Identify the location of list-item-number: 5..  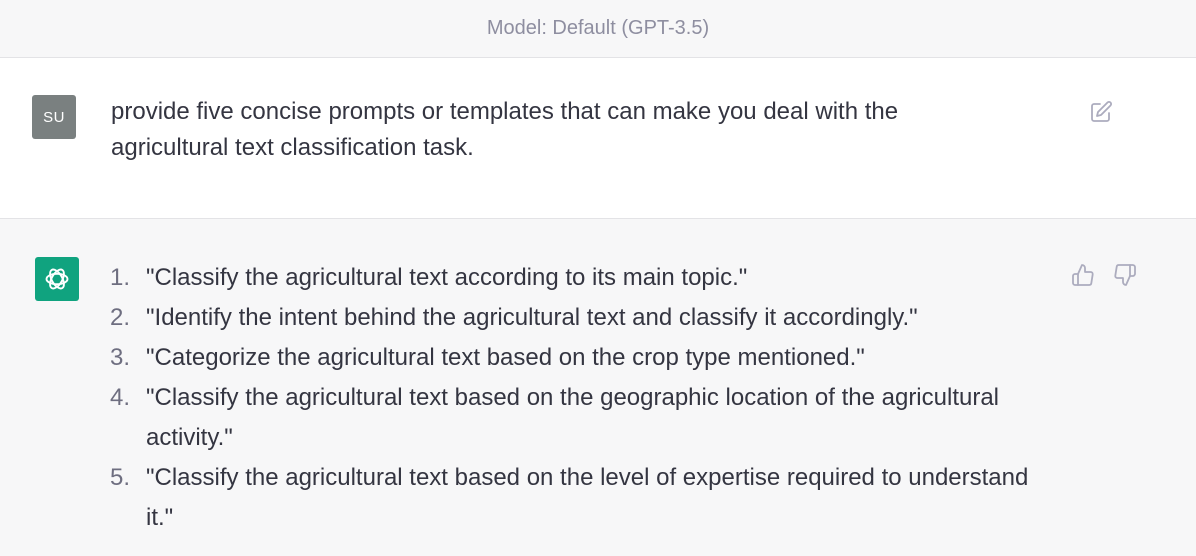
(120, 477).